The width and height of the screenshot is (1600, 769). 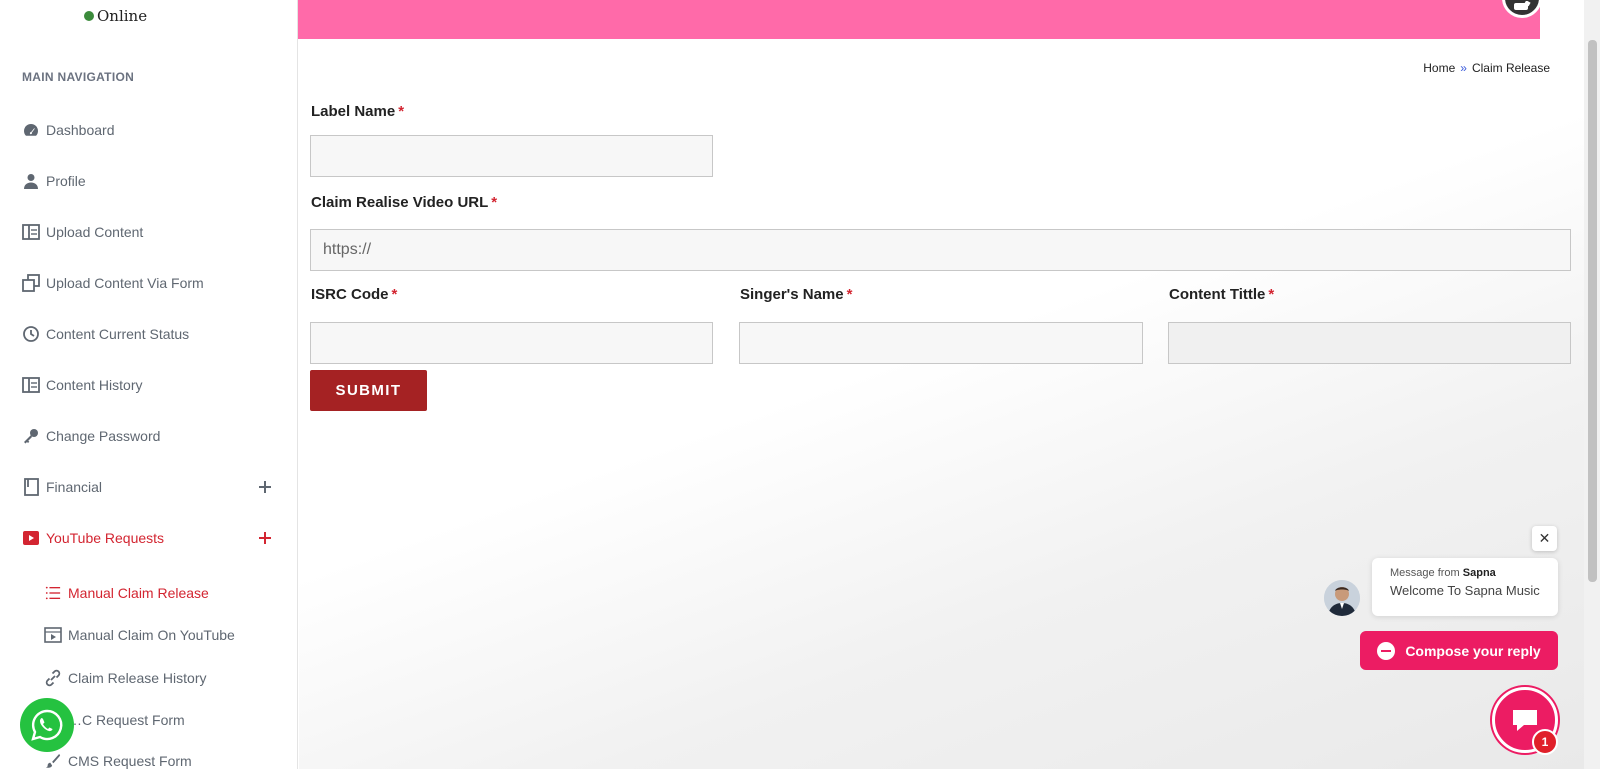 What do you see at coordinates (31, 283) in the screenshot?
I see `clone-icon` at bounding box center [31, 283].